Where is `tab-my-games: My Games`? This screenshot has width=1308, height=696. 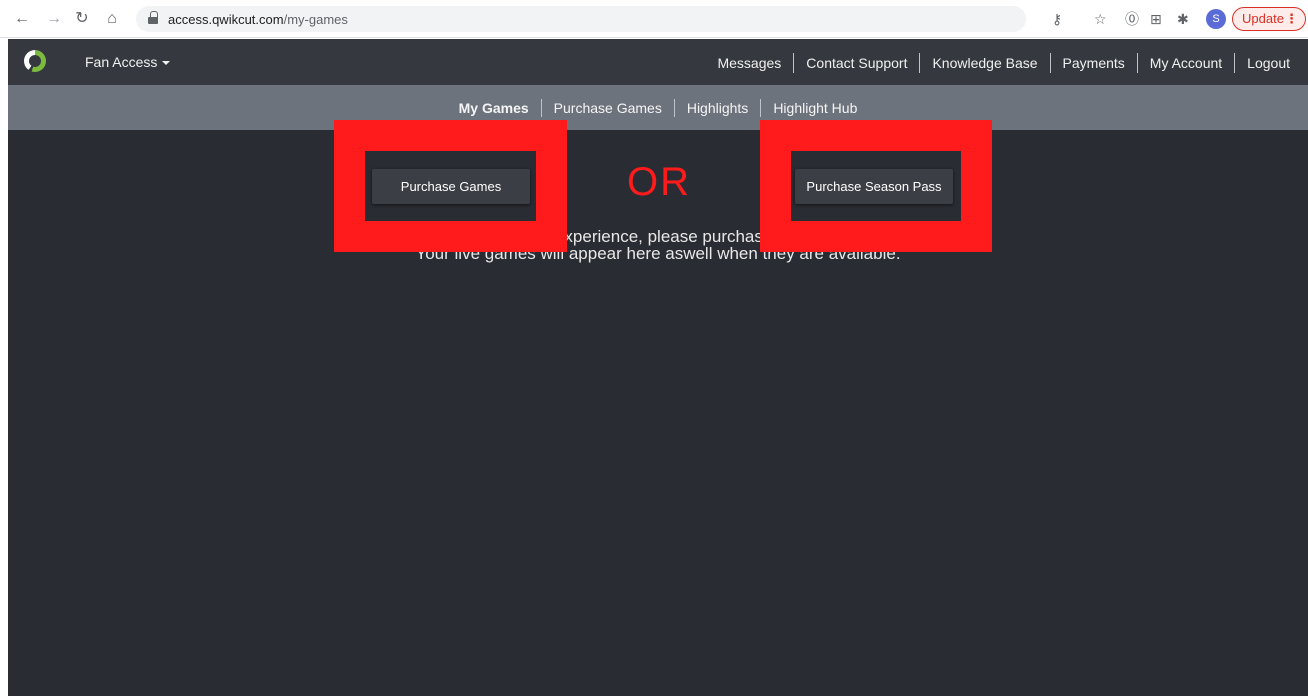
tab-my-games: My Games is located at coordinates (494, 108).